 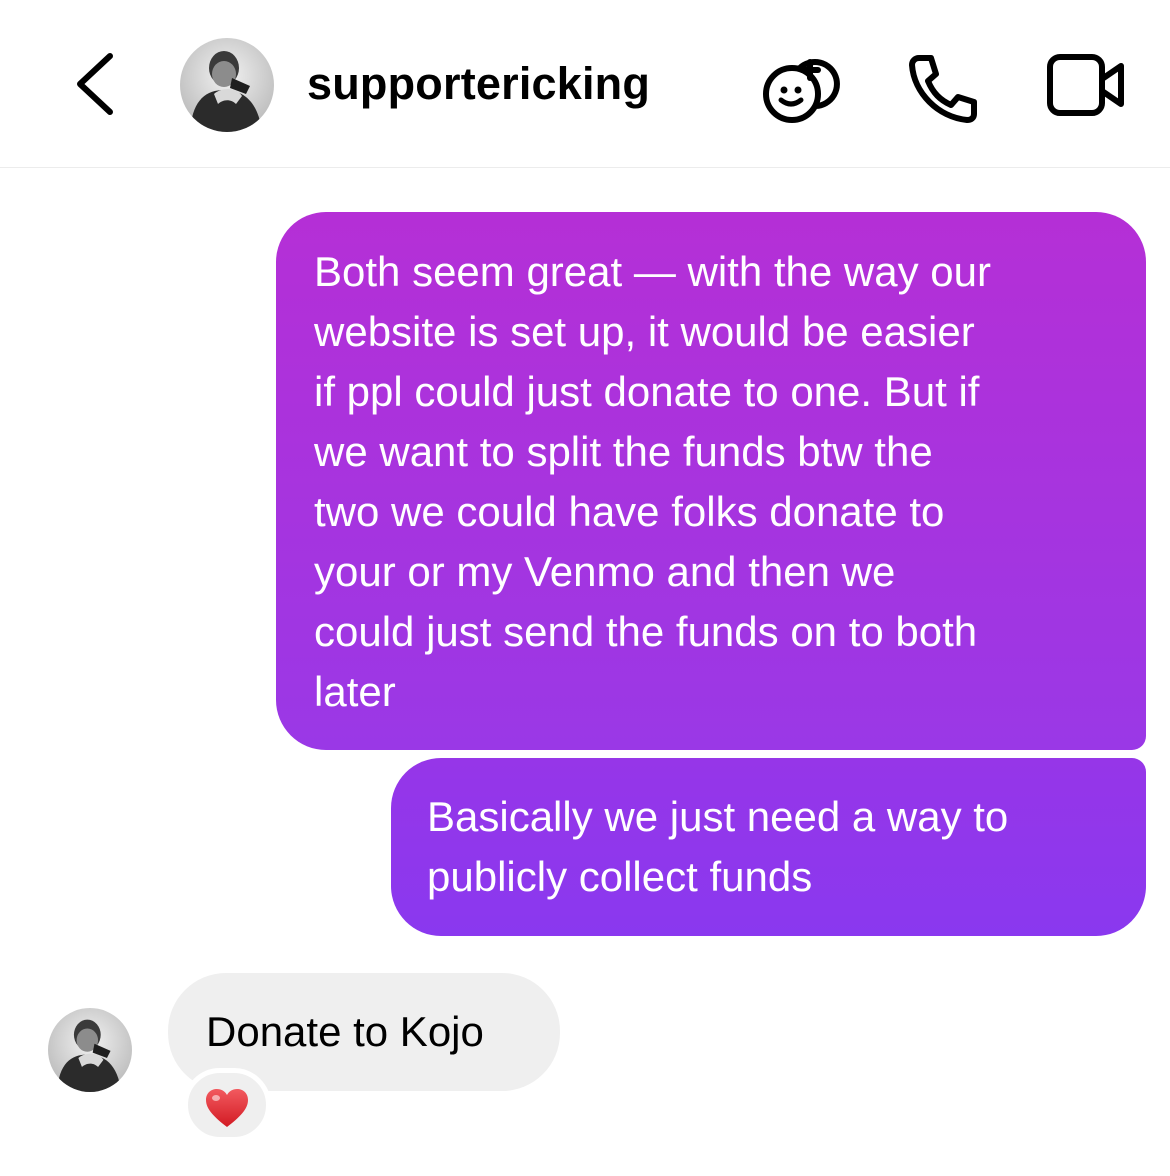 I want to click on message-text-line: Basically we just need a way to, so click(x=718, y=816).